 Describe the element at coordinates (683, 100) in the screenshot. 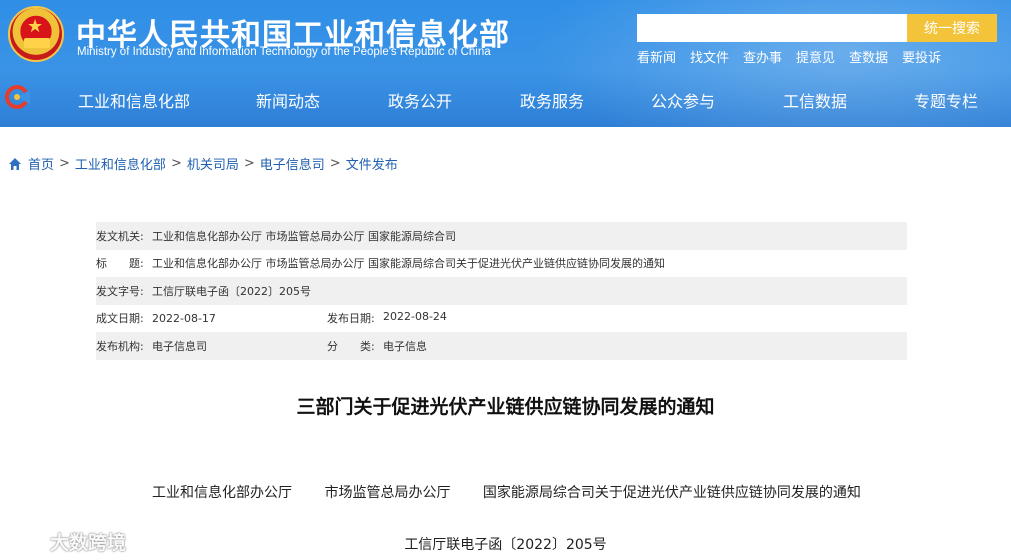

I see `nav-item-participation: 公众参与` at that location.